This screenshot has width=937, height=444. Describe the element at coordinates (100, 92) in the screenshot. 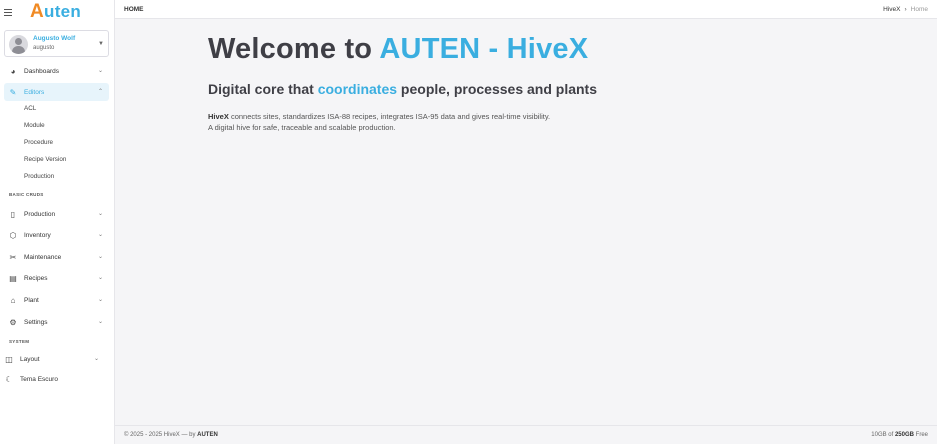

I see `chevron-up-icon: ⌃` at that location.